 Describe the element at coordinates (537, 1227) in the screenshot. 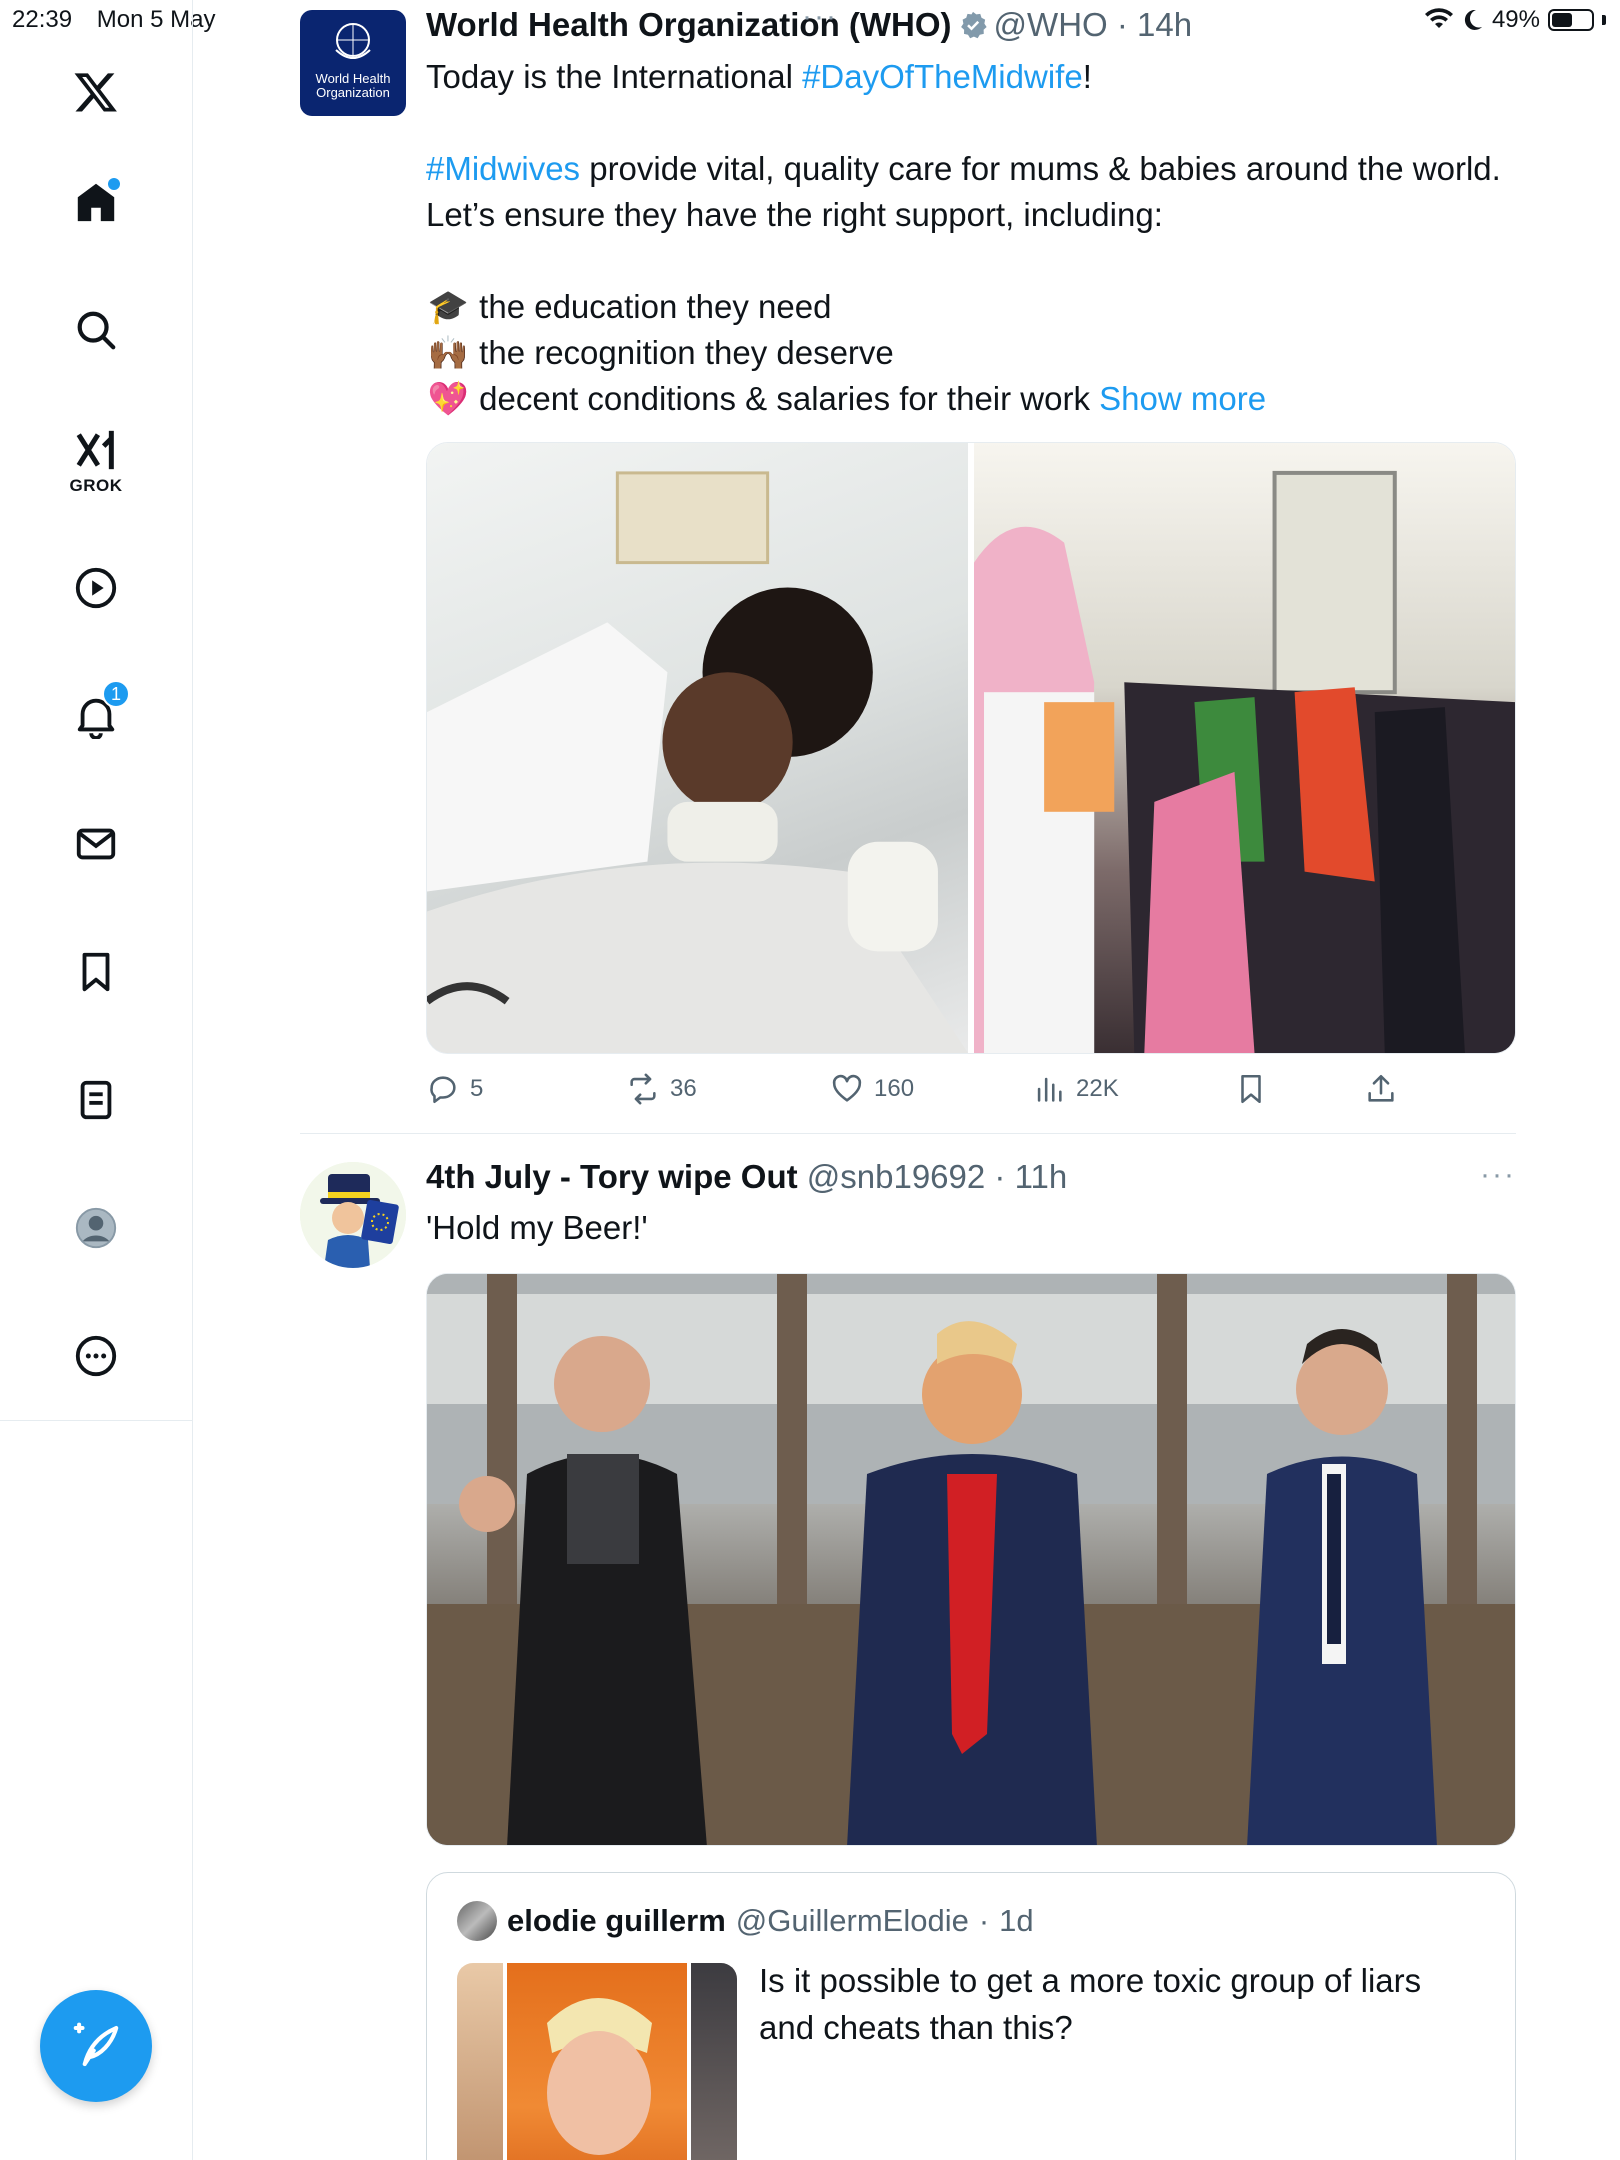

I see `tweet-text-2: 'Hold my Beer!'` at that location.